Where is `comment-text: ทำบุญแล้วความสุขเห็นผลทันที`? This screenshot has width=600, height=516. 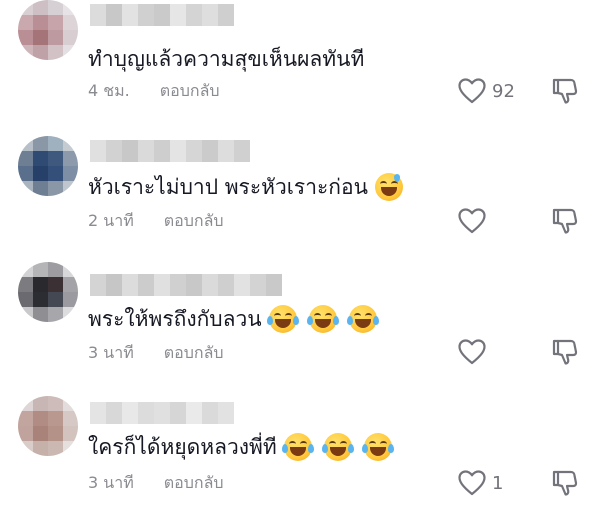
comment-text: ทำบุญแล้วความสุขเห็นผลทันที is located at coordinates (226, 59).